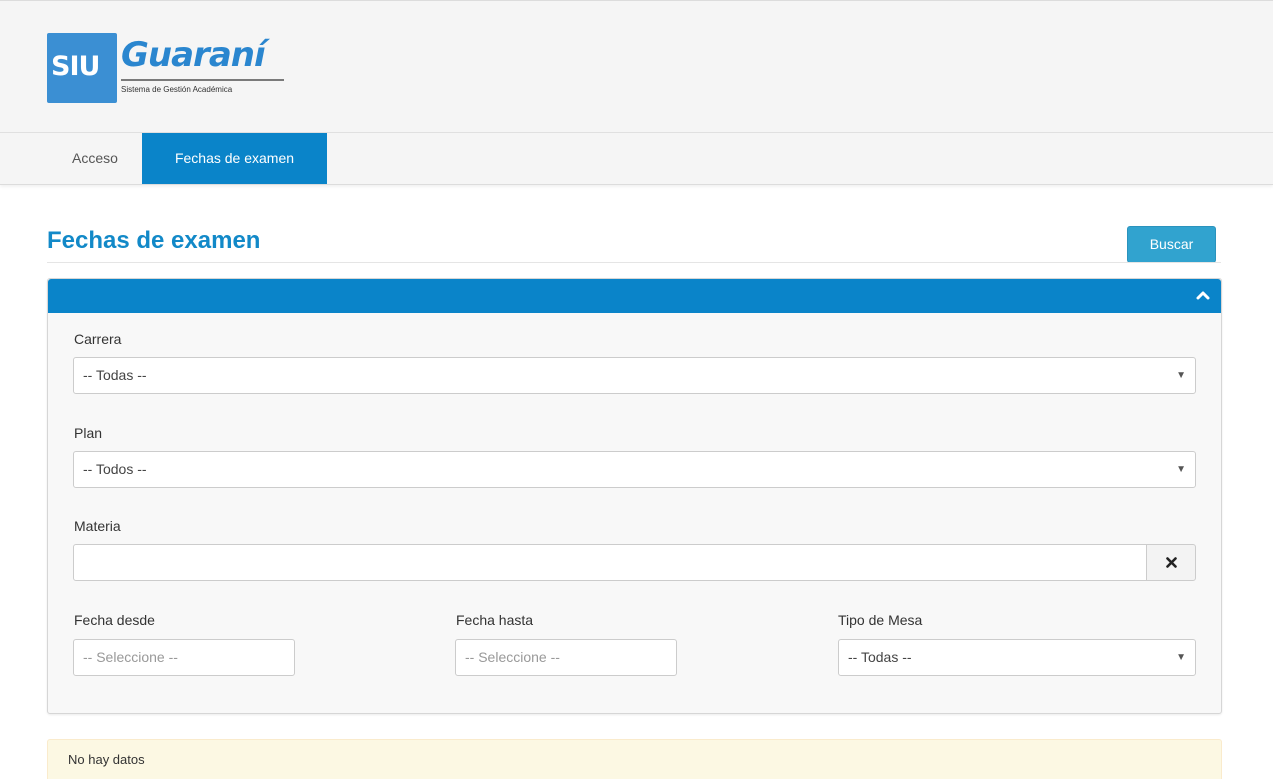 The image size is (1273, 779). What do you see at coordinates (634, 296) in the screenshot?
I see `filter-panel-header` at bounding box center [634, 296].